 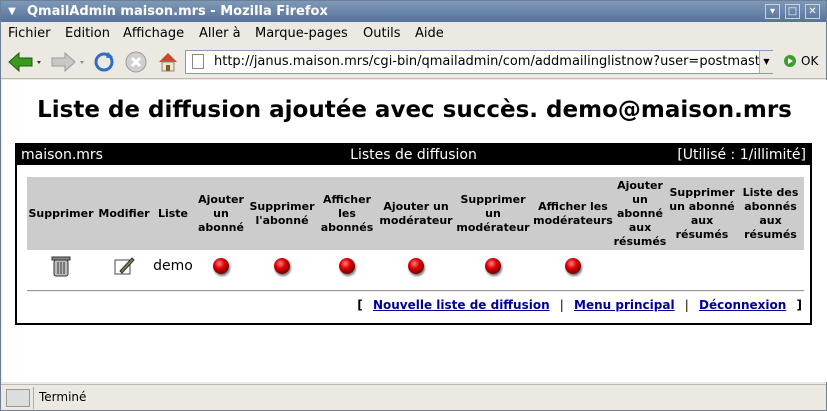 I want to click on close-icon: ✕, so click(x=812, y=11).